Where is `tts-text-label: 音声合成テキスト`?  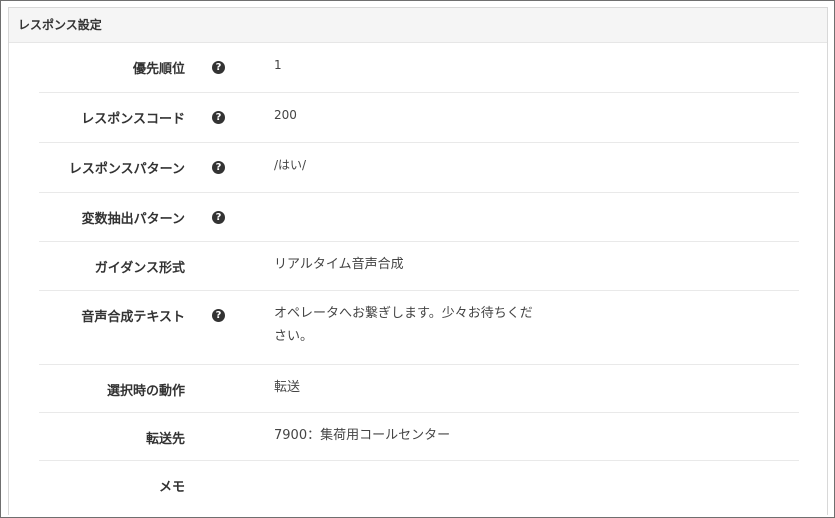 tts-text-label: 音声合成テキスト is located at coordinates (133, 317).